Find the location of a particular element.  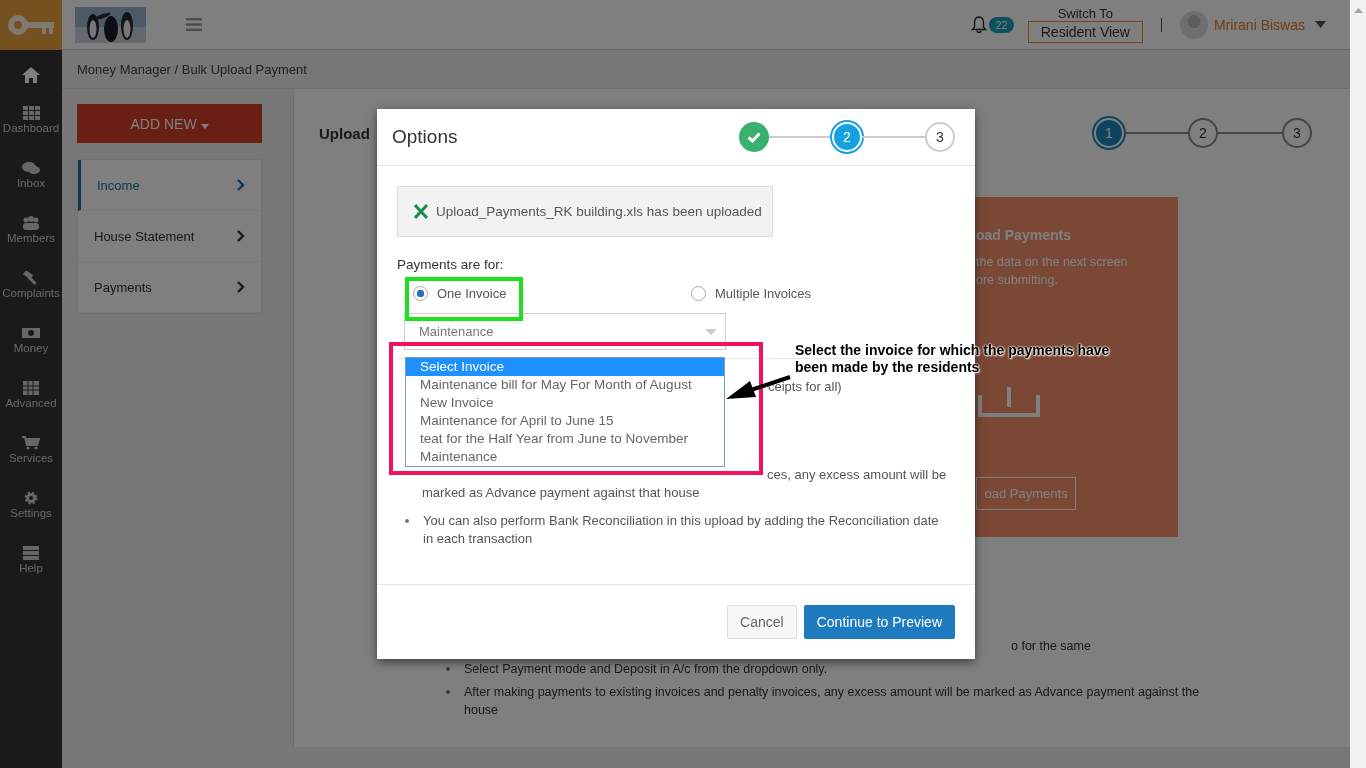

radio-option: Multiple Invoices is located at coordinates (751, 293).